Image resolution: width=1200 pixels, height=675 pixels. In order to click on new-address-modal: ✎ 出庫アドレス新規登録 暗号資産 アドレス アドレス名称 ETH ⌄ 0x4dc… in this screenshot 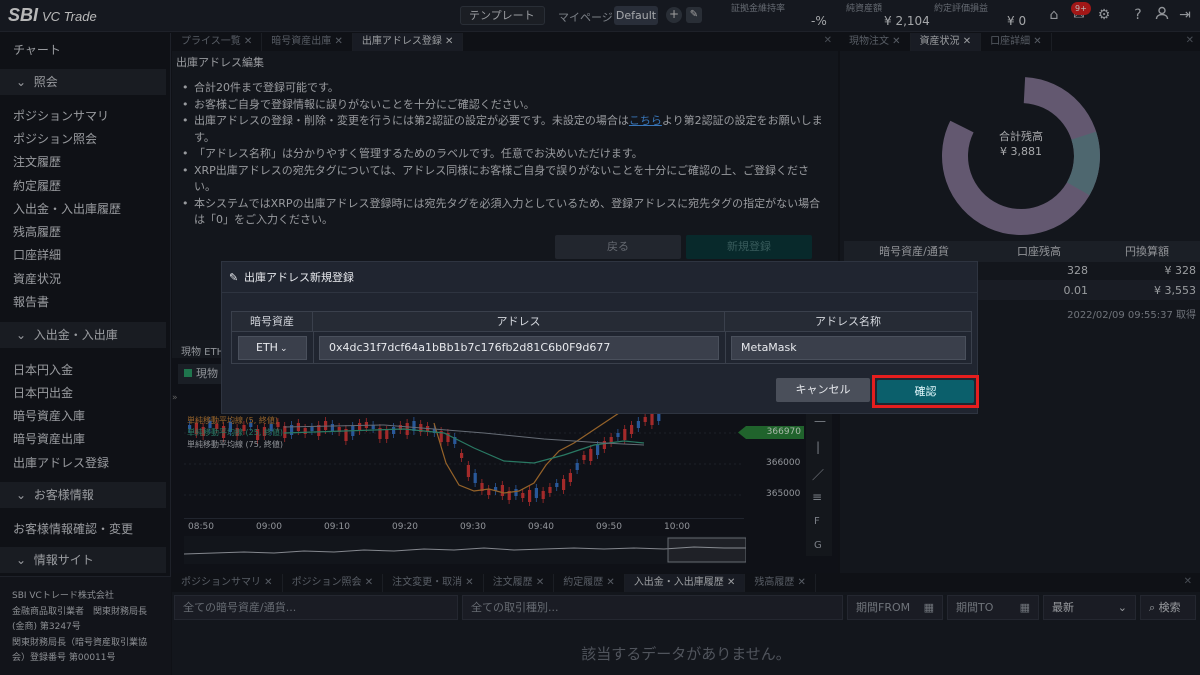, I will do `click(600, 337)`.